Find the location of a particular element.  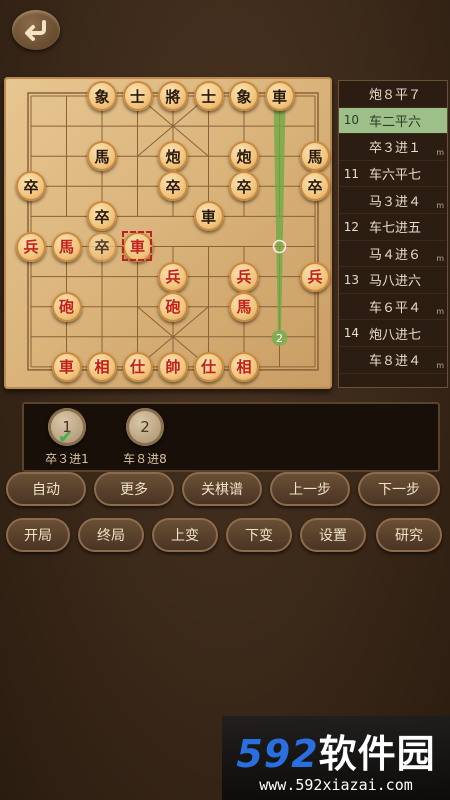

move-row: 炮８平７ is located at coordinates (393, 94).